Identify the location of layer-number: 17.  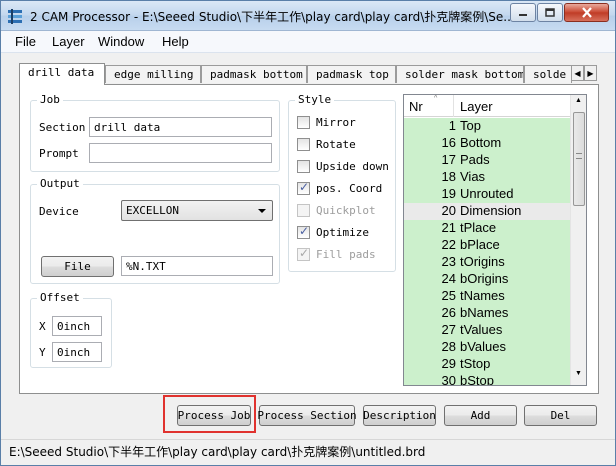
(448, 159).